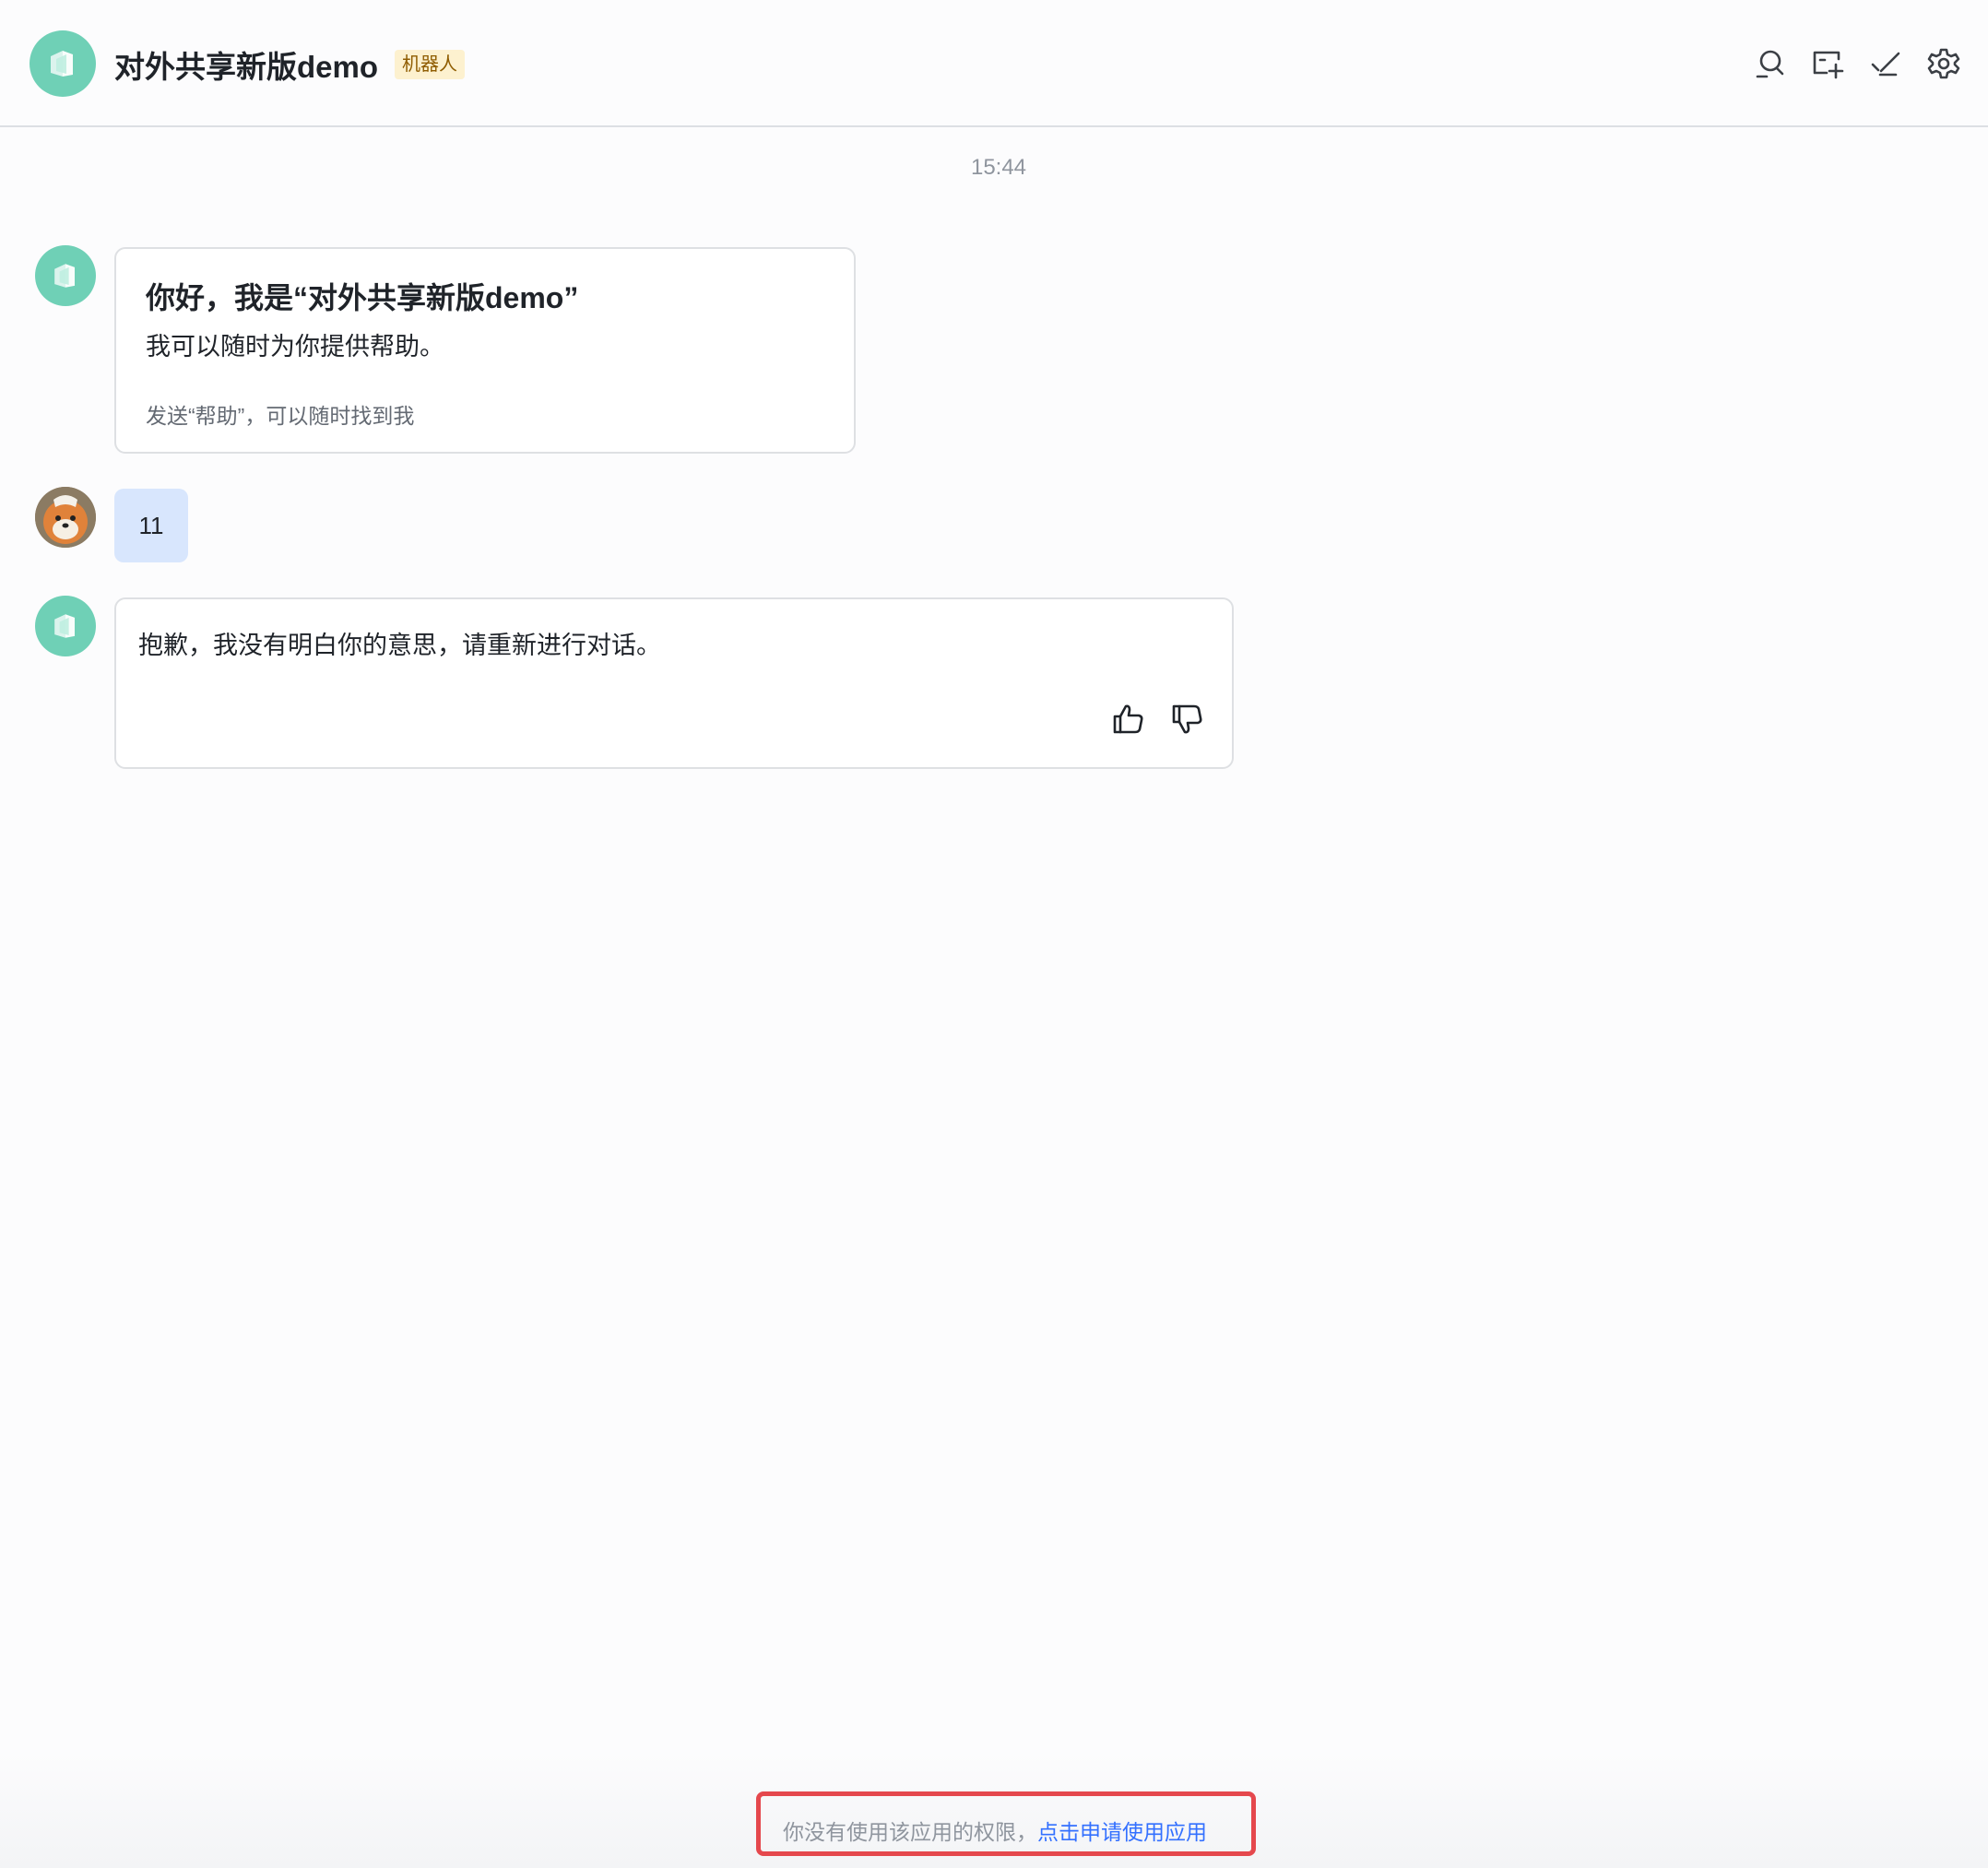 The height and width of the screenshot is (1868, 1988). I want to click on user-avatar-image, so click(66, 517).